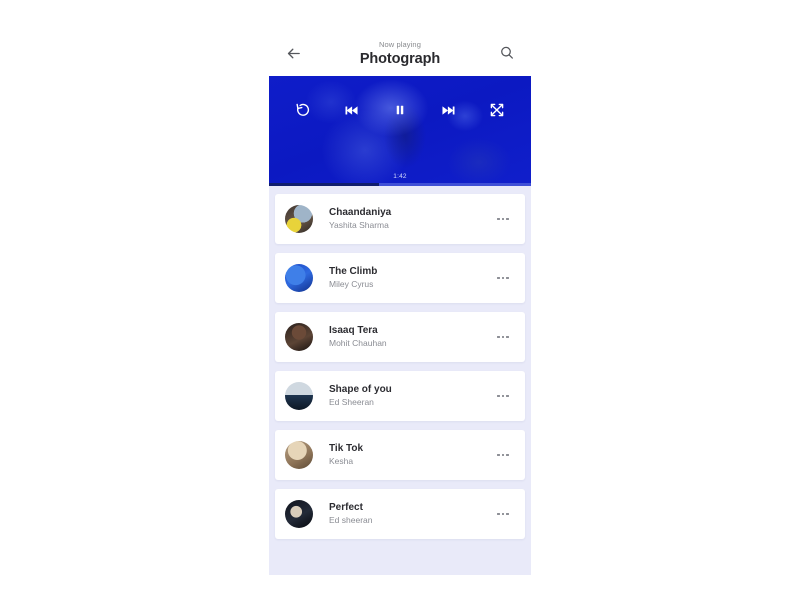 Image resolution: width=800 pixels, height=600 pixels. Describe the element at coordinates (351, 521) in the screenshot. I see `track-artist: Ed sheeran` at that location.